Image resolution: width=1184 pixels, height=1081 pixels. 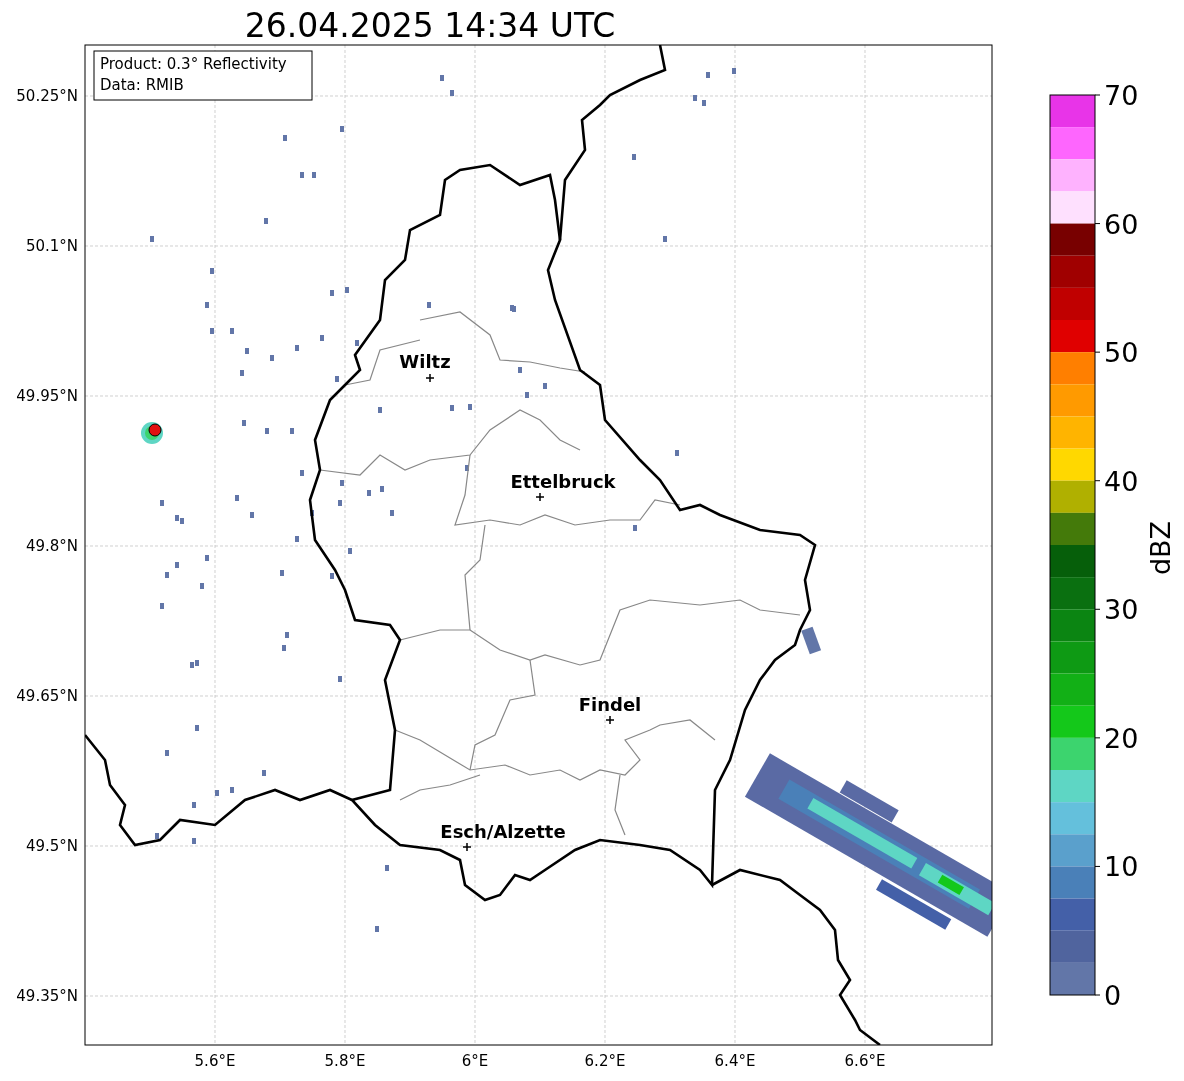 What do you see at coordinates (563, 481) in the screenshot?
I see `city-label: Ettelbruck` at bounding box center [563, 481].